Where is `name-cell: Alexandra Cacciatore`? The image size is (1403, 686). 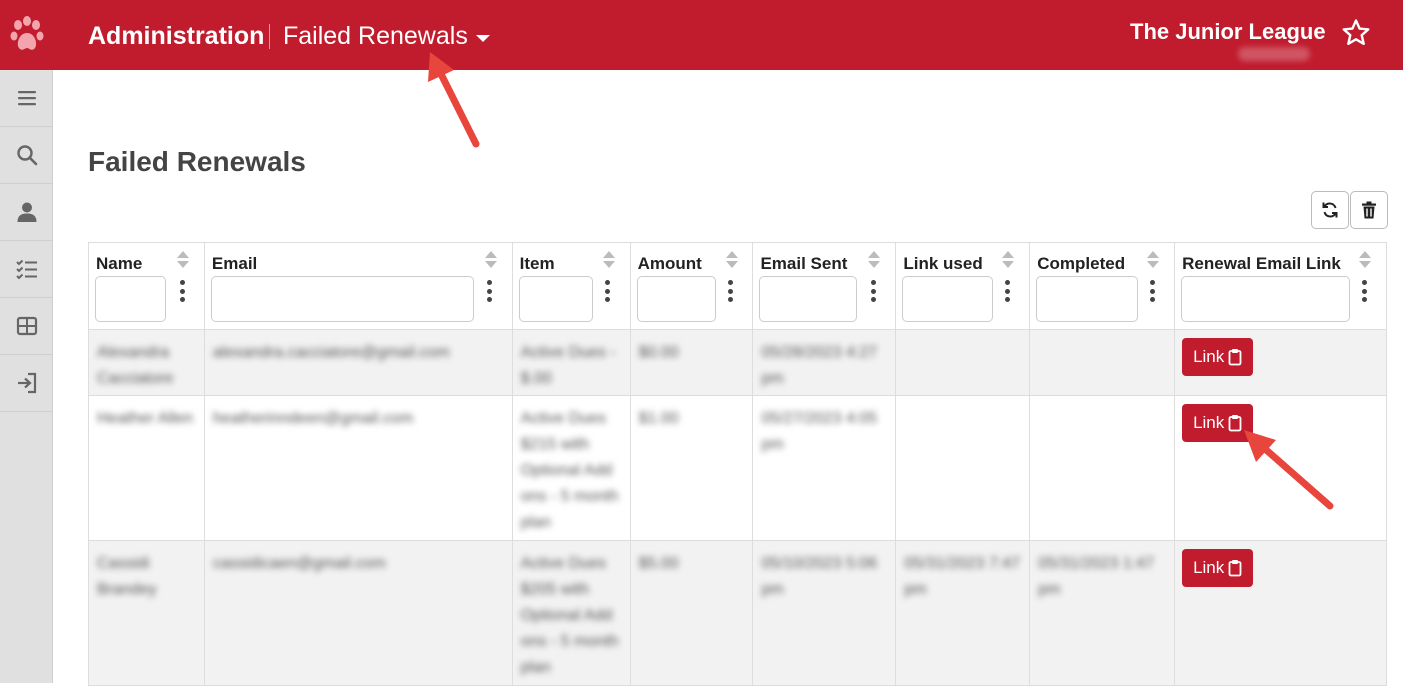 name-cell: Alexandra Cacciatore is located at coordinates (147, 363).